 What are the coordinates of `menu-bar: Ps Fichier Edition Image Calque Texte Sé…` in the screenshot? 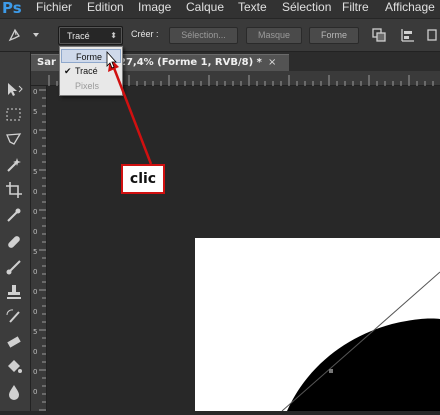 It's located at (220, 9).